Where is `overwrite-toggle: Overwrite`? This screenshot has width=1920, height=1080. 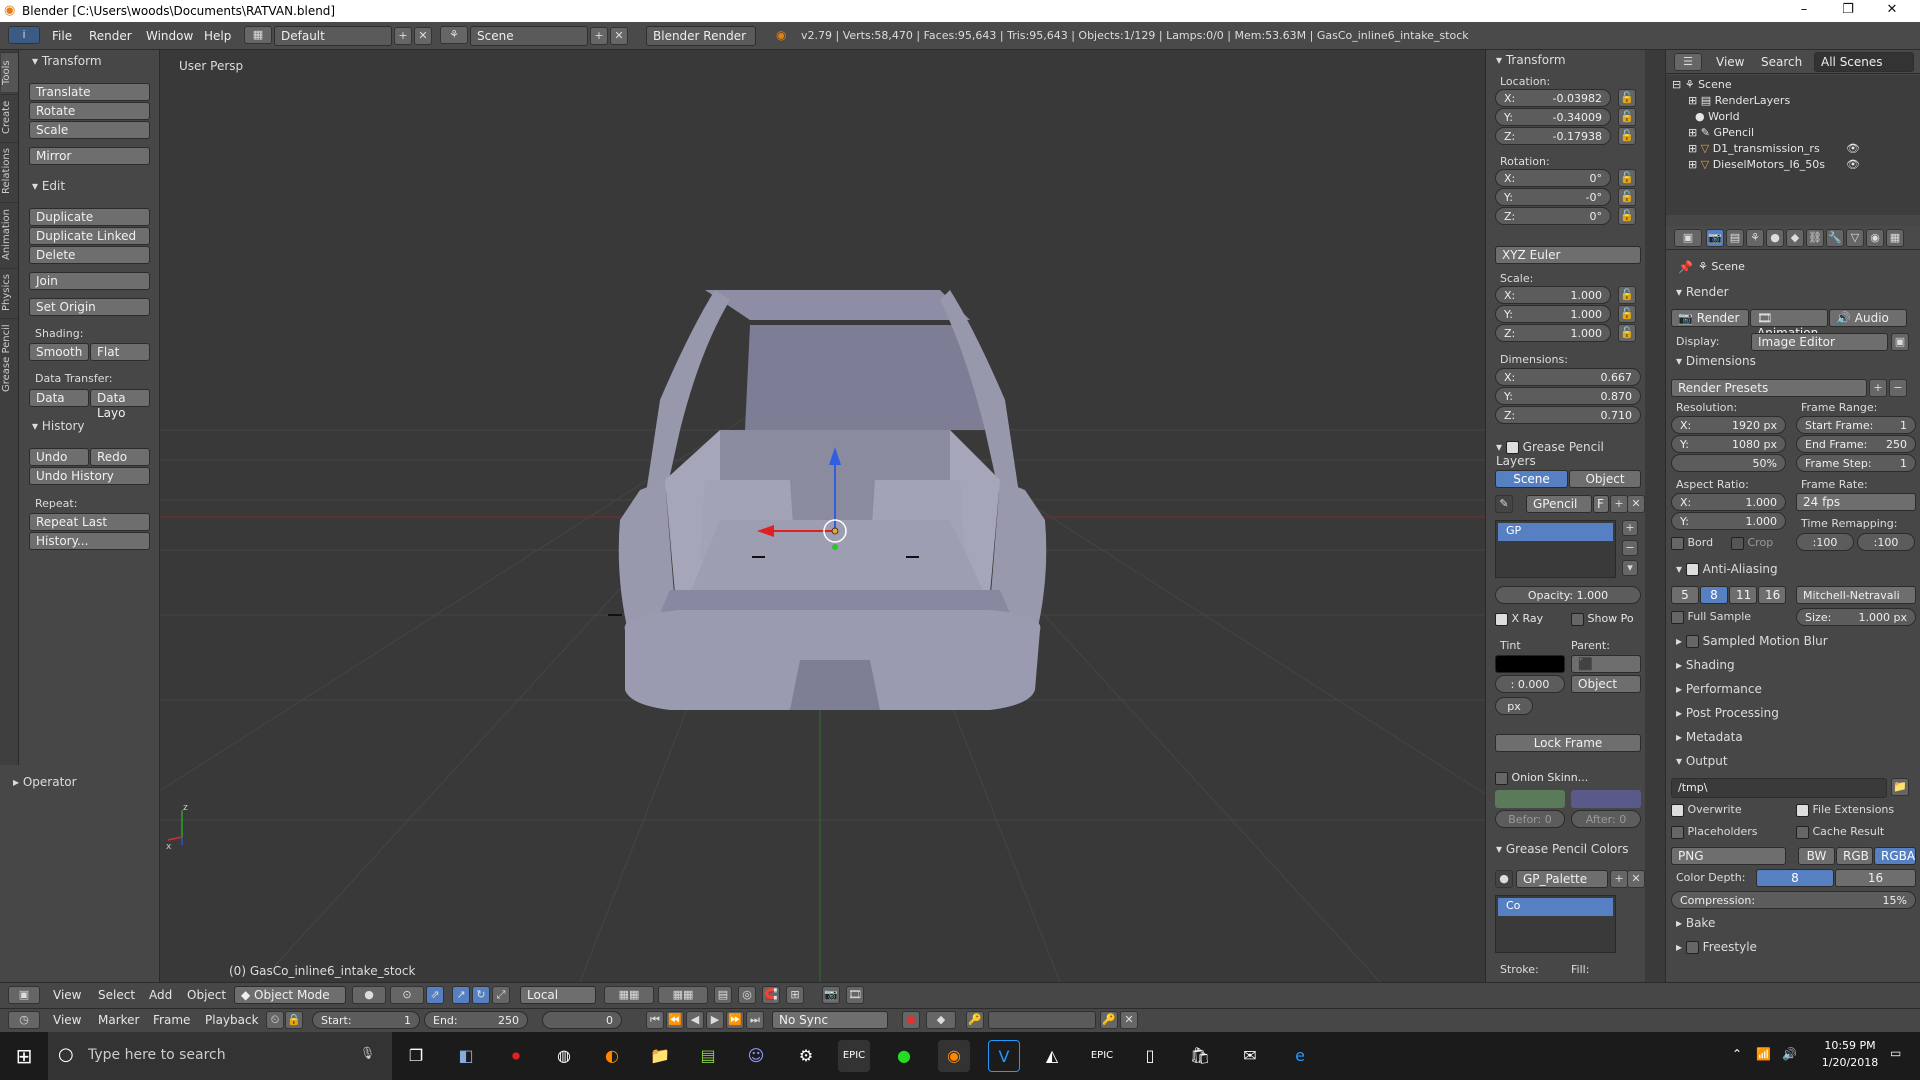
overwrite-toggle: Overwrite is located at coordinates (1706, 810).